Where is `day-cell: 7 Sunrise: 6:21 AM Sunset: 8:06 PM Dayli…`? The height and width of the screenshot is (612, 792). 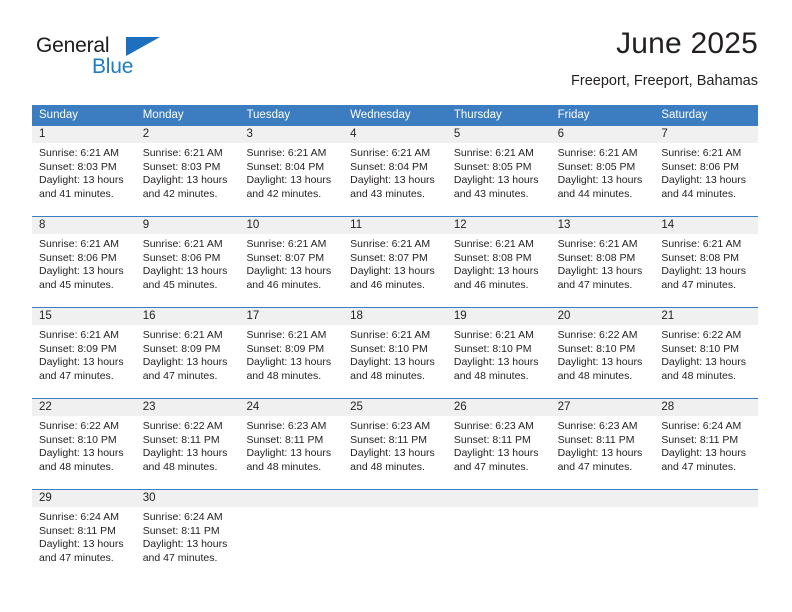 day-cell: 7 Sunrise: 6:21 AM Sunset: 8:06 PM Dayli… is located at coordinates (706, 171).